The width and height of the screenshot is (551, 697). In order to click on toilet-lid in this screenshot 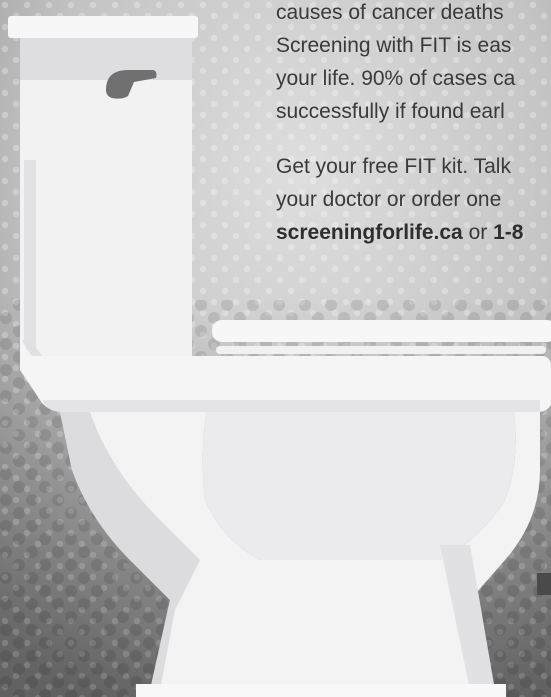, I will do `click(381, 337)`.